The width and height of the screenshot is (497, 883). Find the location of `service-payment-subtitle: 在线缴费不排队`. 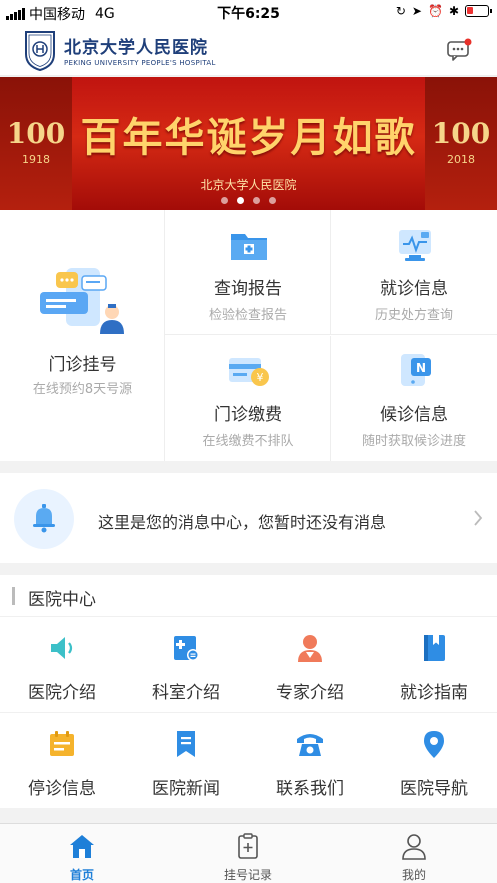

service-payment-subtitle: 在线缴费不排队 is located at coordinates (248, 441).